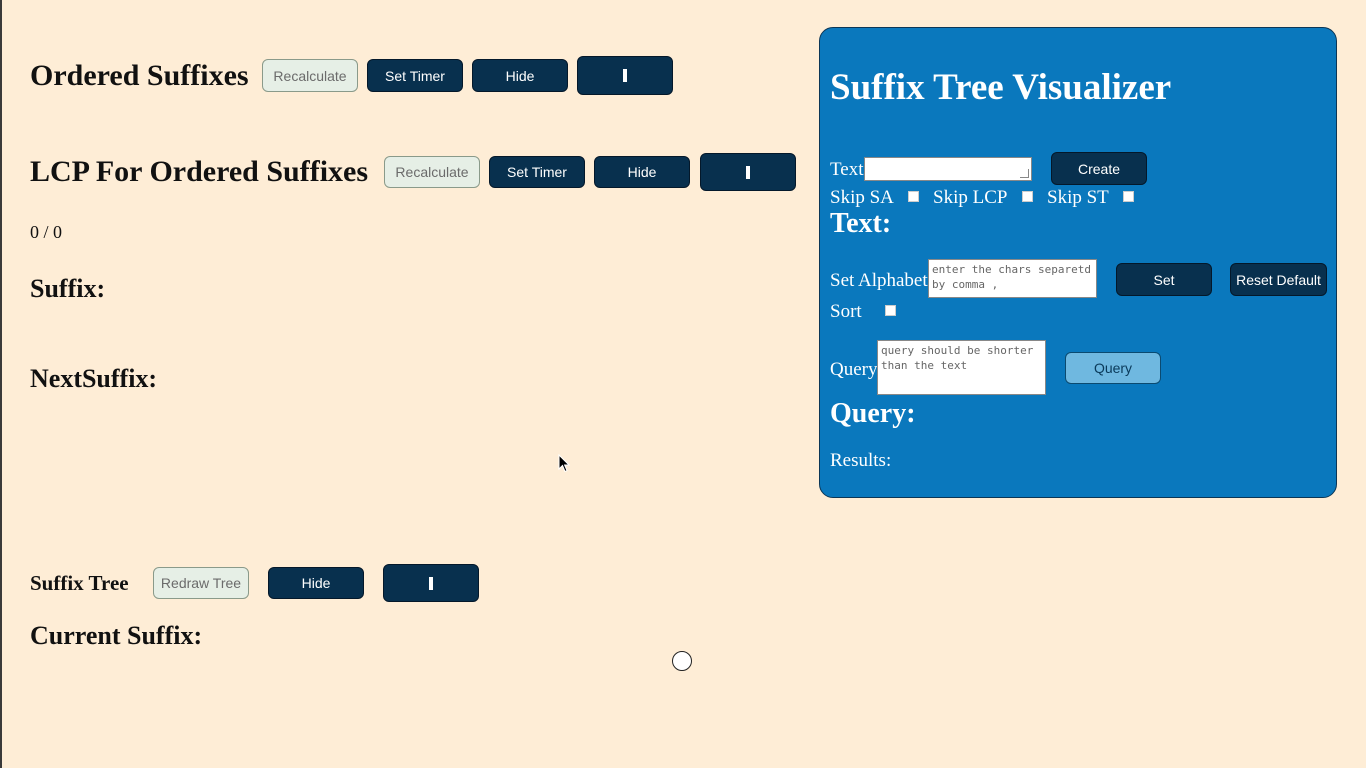 The height and width of the screenshot is (768, 1366). Describe the element at coordinates (913, 196) in the screenshot. I see `skip-sa-checkbox` at that location.